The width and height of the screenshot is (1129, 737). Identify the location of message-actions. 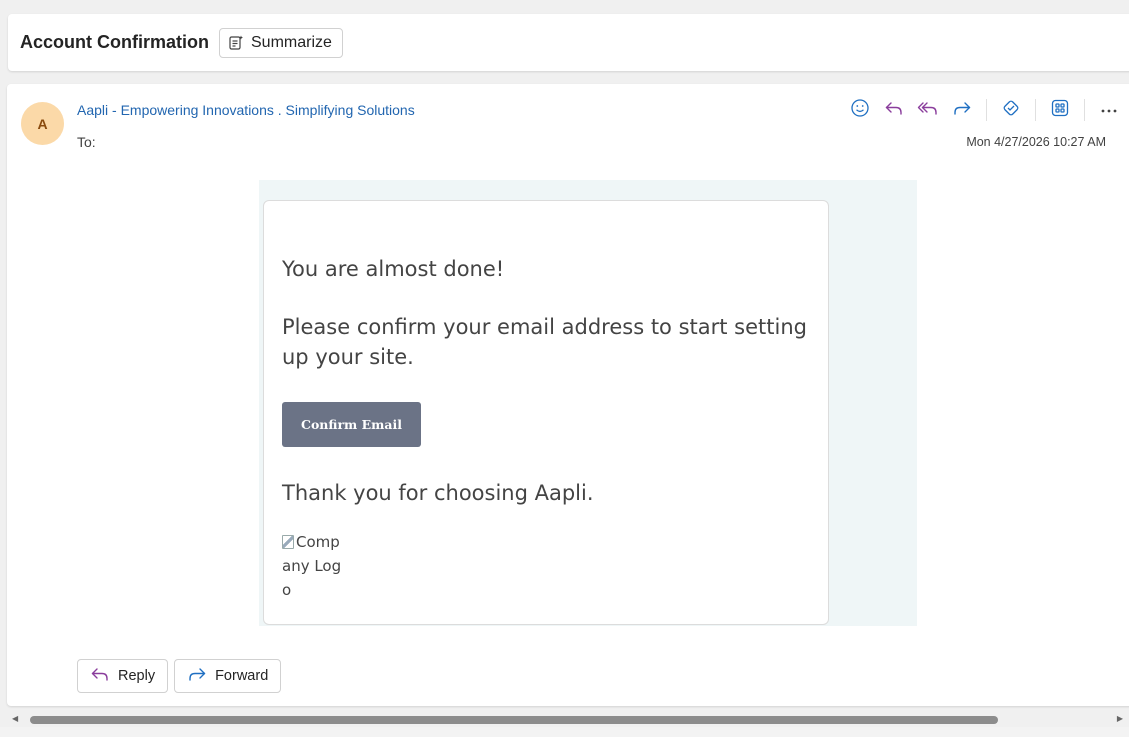
(984, 110).